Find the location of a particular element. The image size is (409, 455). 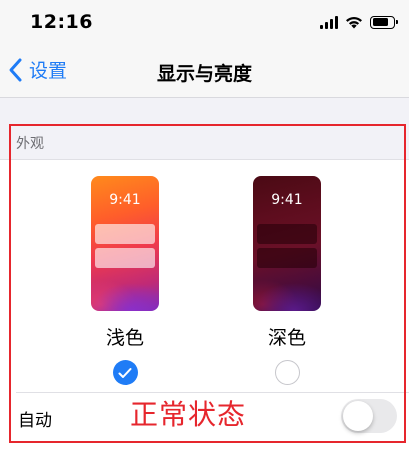

navigation-bar: 设置 显示与亮度 is located at coordinates (204, 70).